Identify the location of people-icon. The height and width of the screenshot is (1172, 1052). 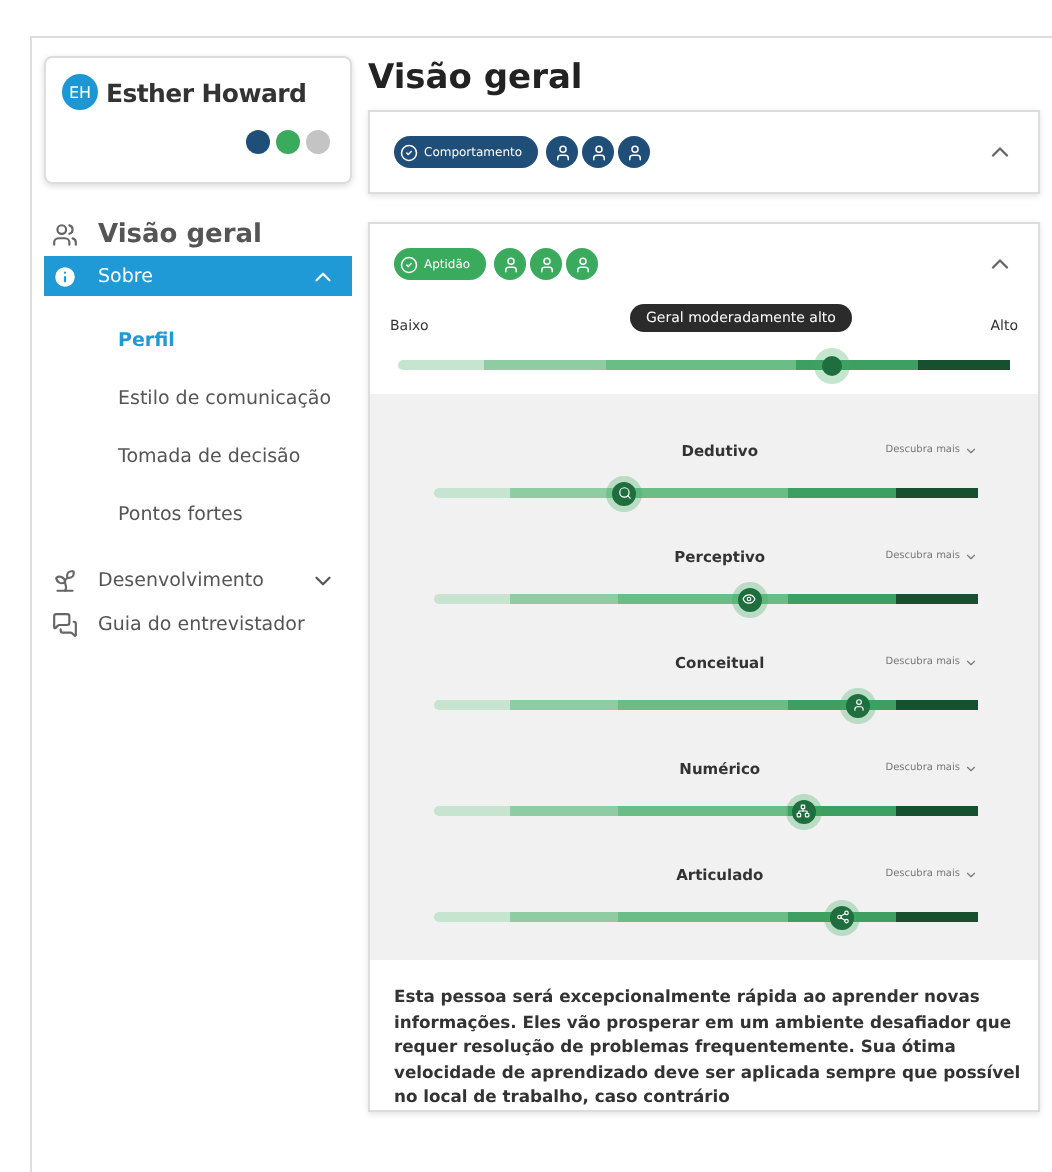
(65, 234).